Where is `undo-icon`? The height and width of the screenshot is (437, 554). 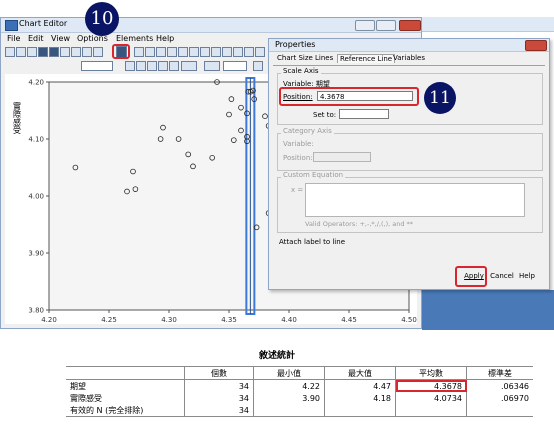
undo-icon is located at coordinates (10, 52).